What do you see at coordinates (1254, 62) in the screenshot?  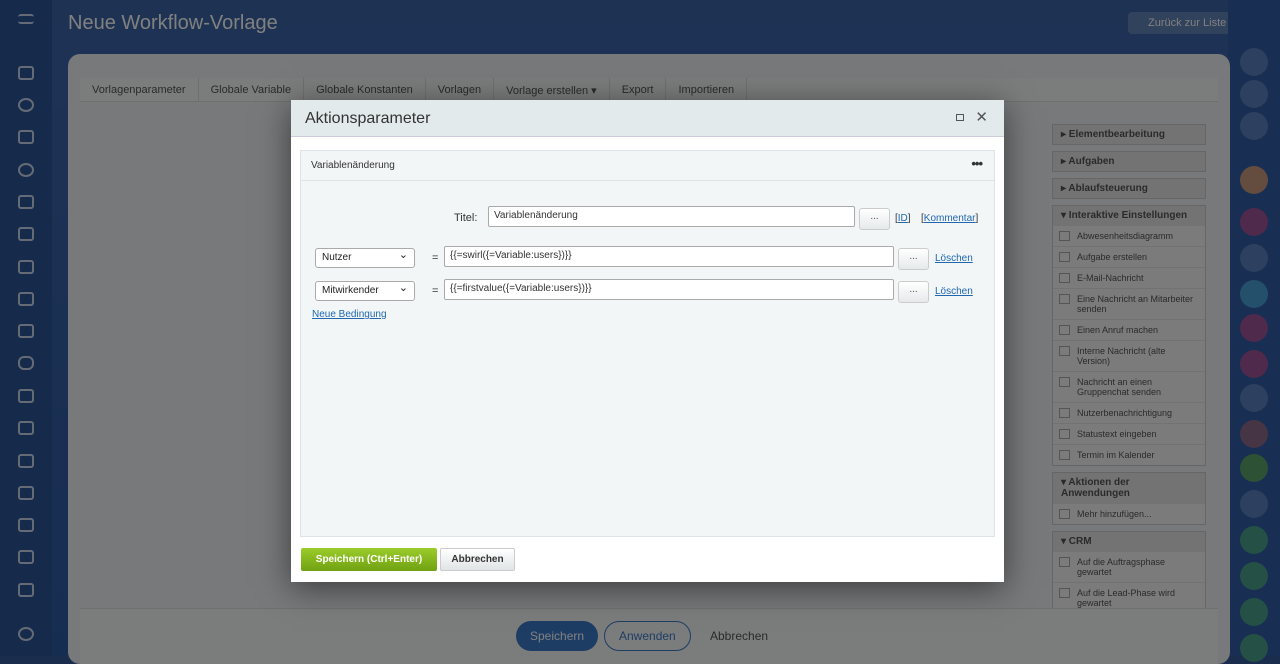 I see `notifications-icon` at bounding box center [1254, 62].